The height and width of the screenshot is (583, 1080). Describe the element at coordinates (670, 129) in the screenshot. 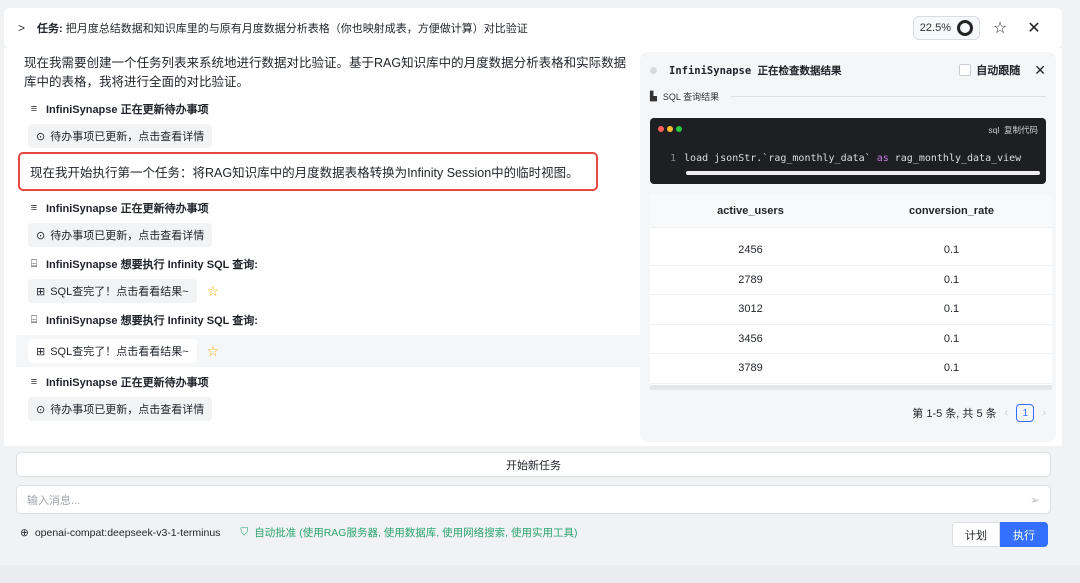

I see `window-dots-icon` at that location.